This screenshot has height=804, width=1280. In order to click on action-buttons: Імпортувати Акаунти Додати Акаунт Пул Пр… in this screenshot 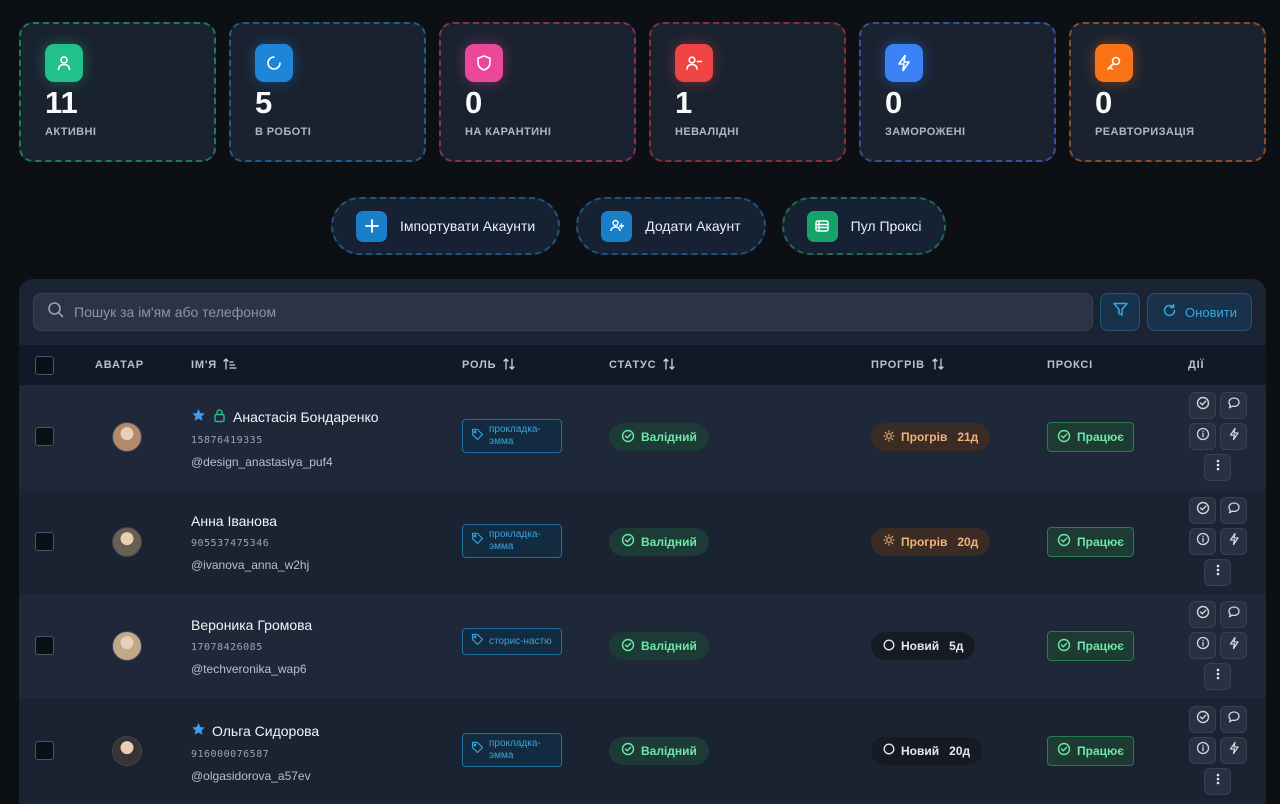, I will do `click(639, 226)`.